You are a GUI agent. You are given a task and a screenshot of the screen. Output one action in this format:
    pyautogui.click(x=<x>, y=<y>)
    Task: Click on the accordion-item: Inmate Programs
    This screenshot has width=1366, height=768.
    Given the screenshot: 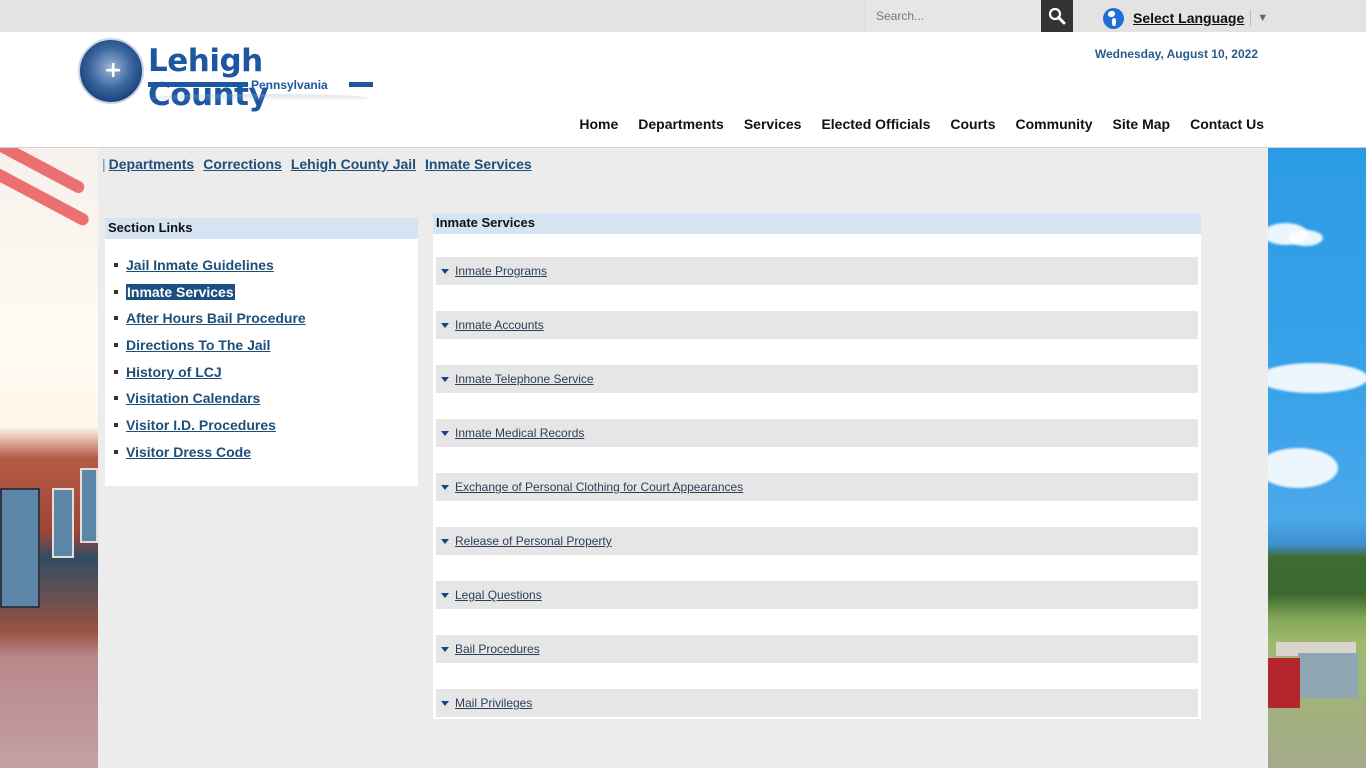 What is the action you would take?
    pyautogui.click(x=817, y=271)
    